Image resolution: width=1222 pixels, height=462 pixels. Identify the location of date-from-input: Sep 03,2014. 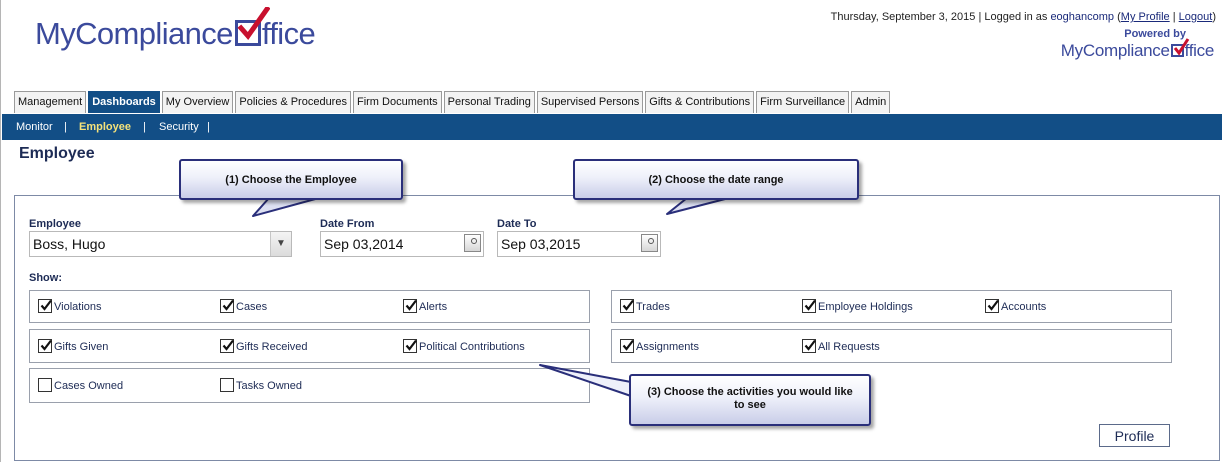
(402, 244).